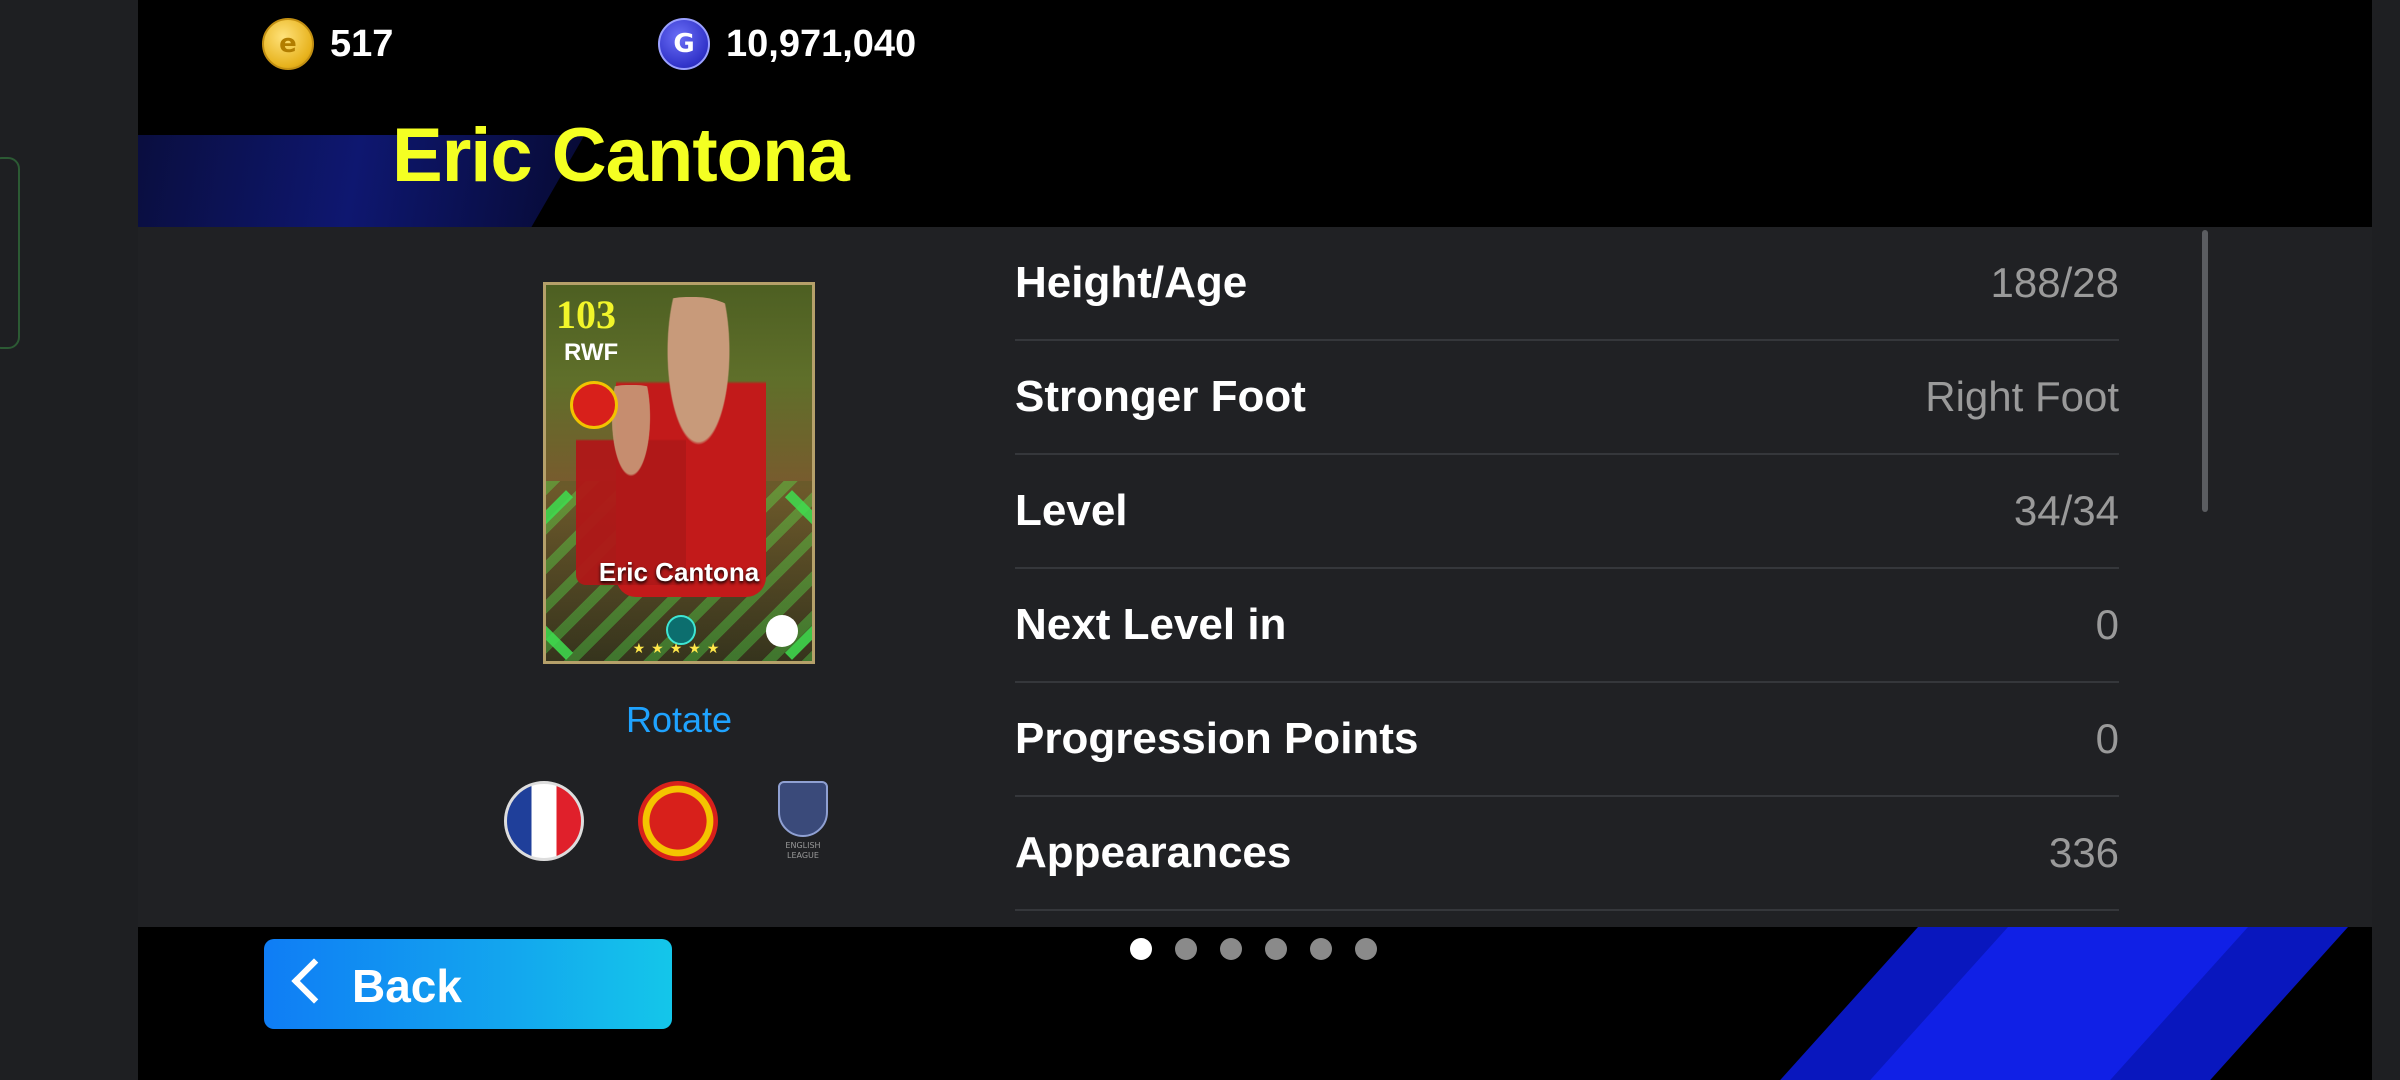  I want to click on card-position: RWF, so click(591, 352).